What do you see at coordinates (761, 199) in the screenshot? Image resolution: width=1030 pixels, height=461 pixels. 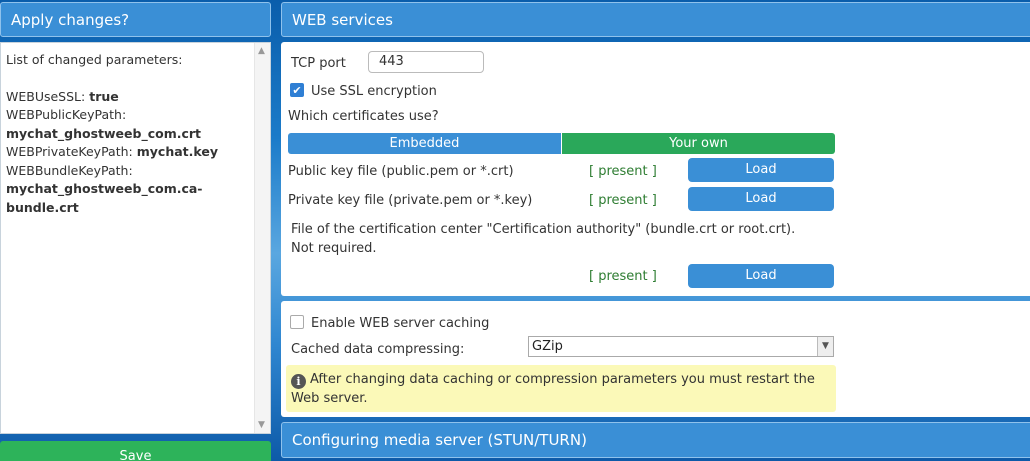 I see `load-private-key-button: Load` at bounding box center [761, 199].